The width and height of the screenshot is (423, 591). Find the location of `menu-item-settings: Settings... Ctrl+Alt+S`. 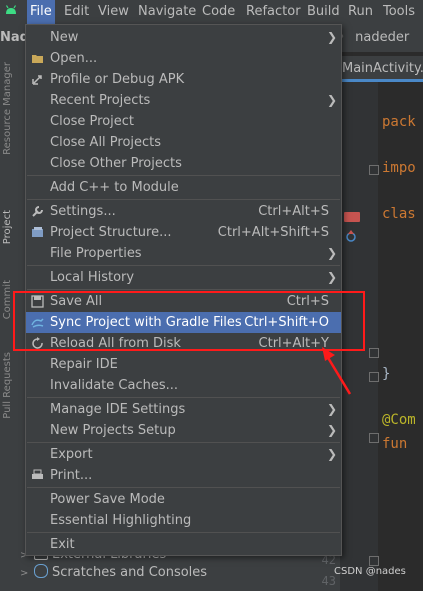

menu-item-settings: Settings... Ctrl+Alt+S is located at coordinates (183, 211).